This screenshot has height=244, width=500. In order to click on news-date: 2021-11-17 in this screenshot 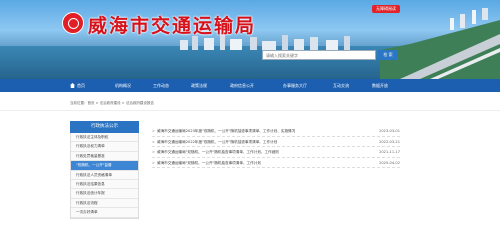, I will do `click(389, 152)`.